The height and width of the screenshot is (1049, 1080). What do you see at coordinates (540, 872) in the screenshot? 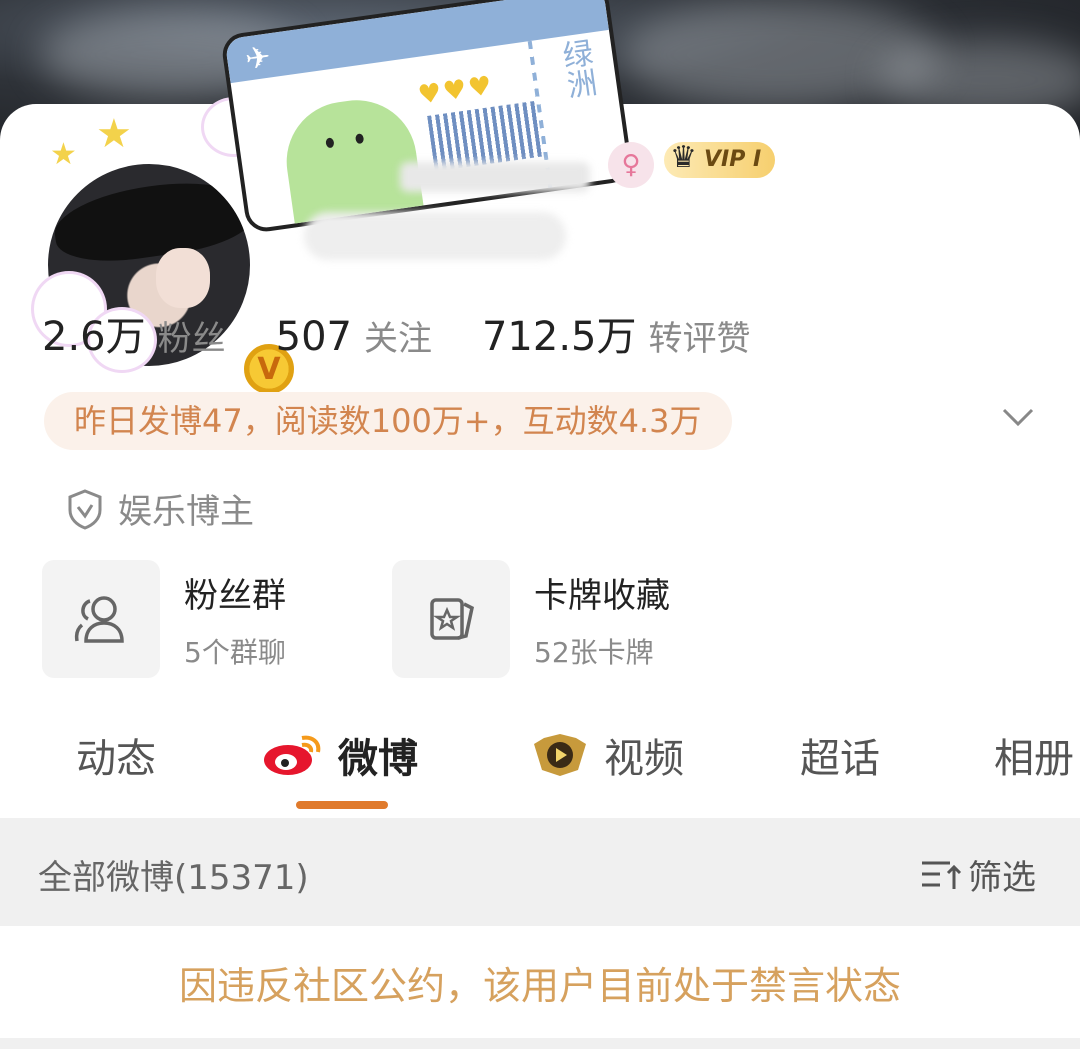
I see `weibo-filter-bar: 全部微博(15371) 筛选` at bounding box center [540, 872].